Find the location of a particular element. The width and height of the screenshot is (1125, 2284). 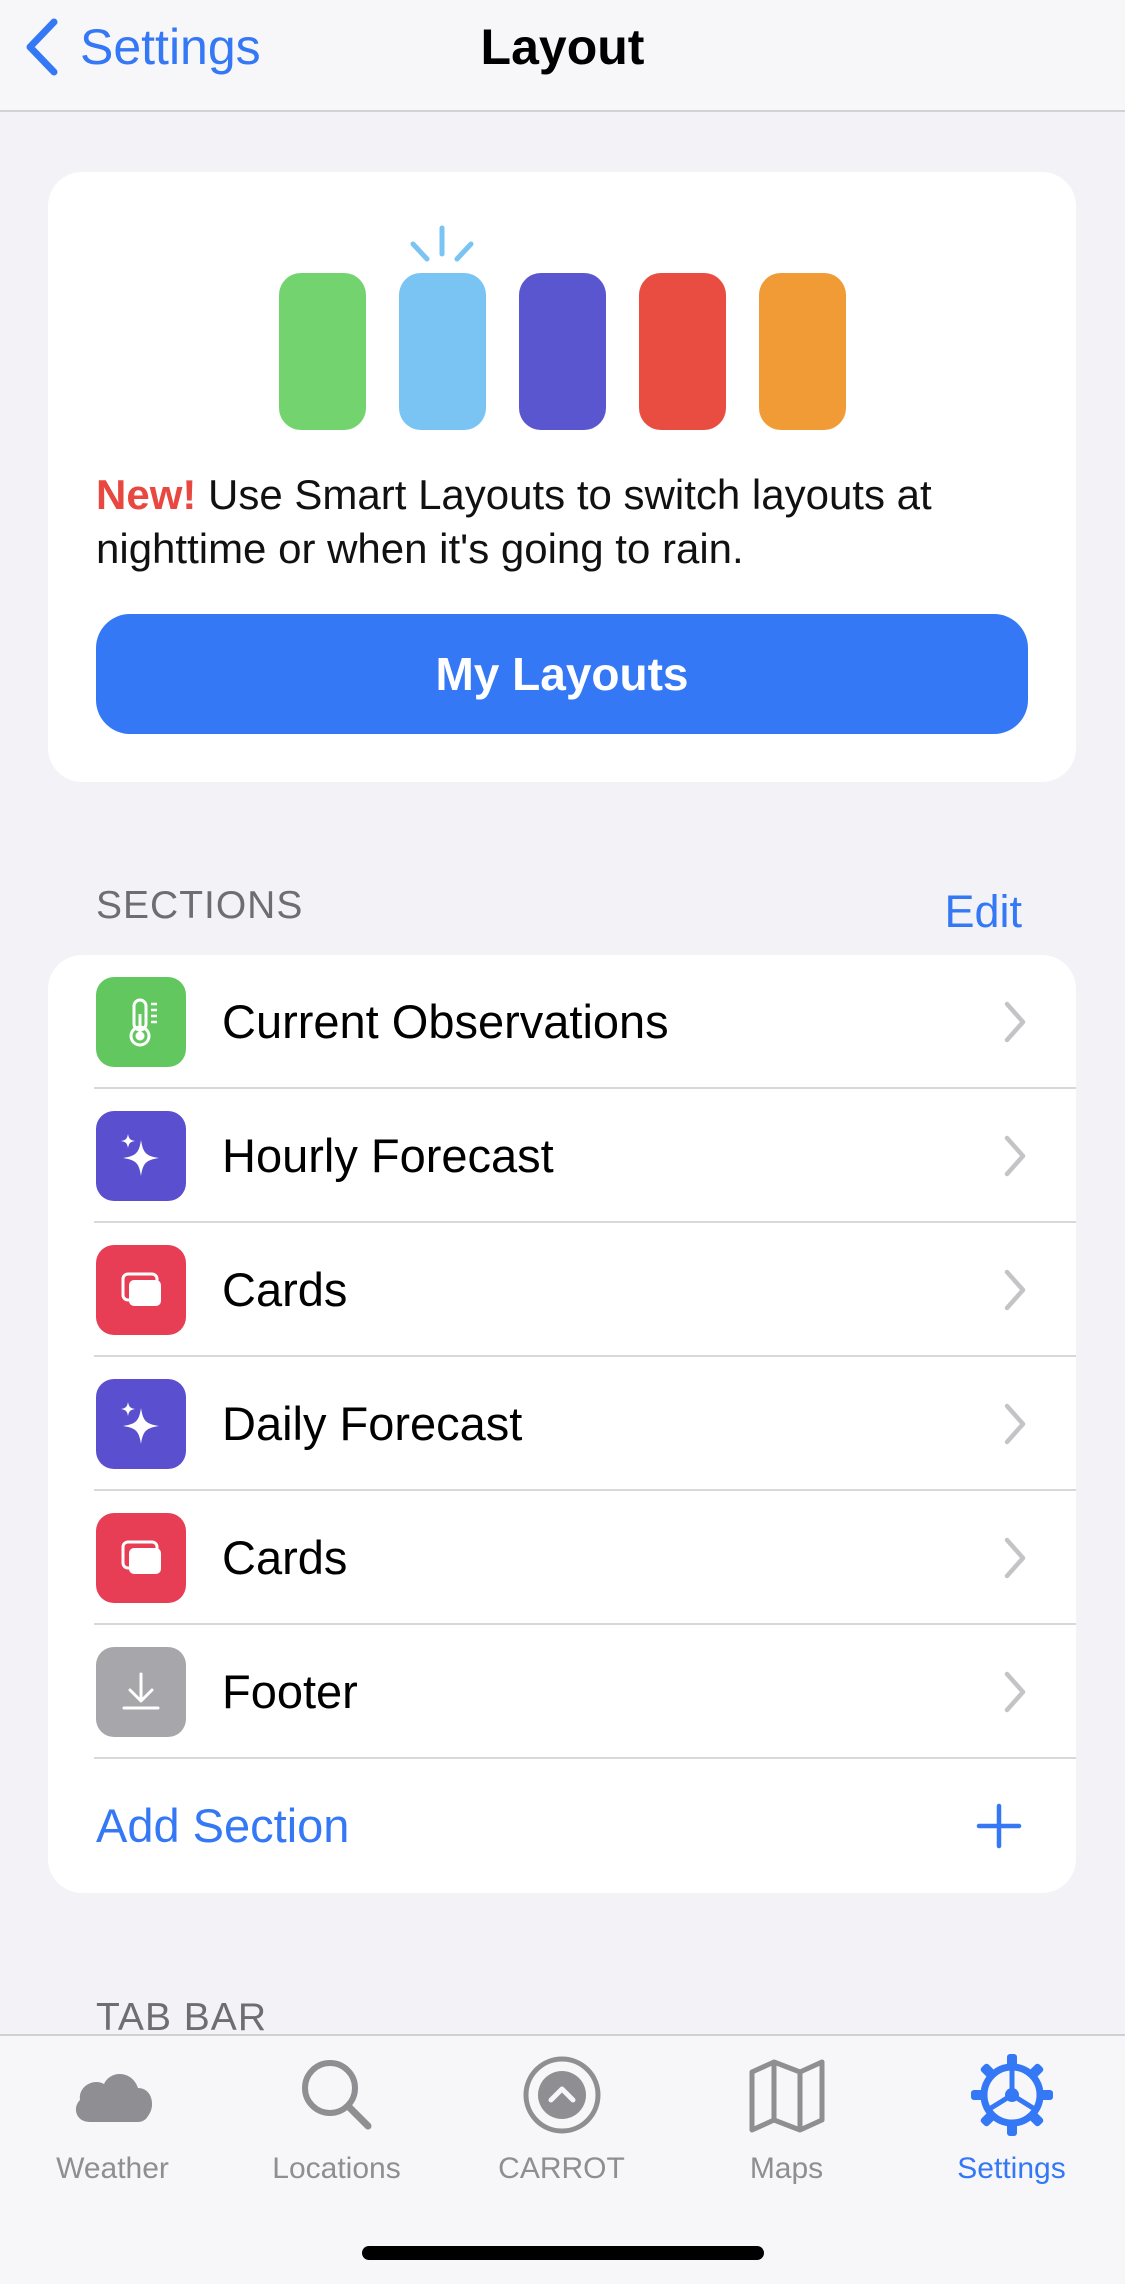

plus-icon is located at coordinates (999, 1826).